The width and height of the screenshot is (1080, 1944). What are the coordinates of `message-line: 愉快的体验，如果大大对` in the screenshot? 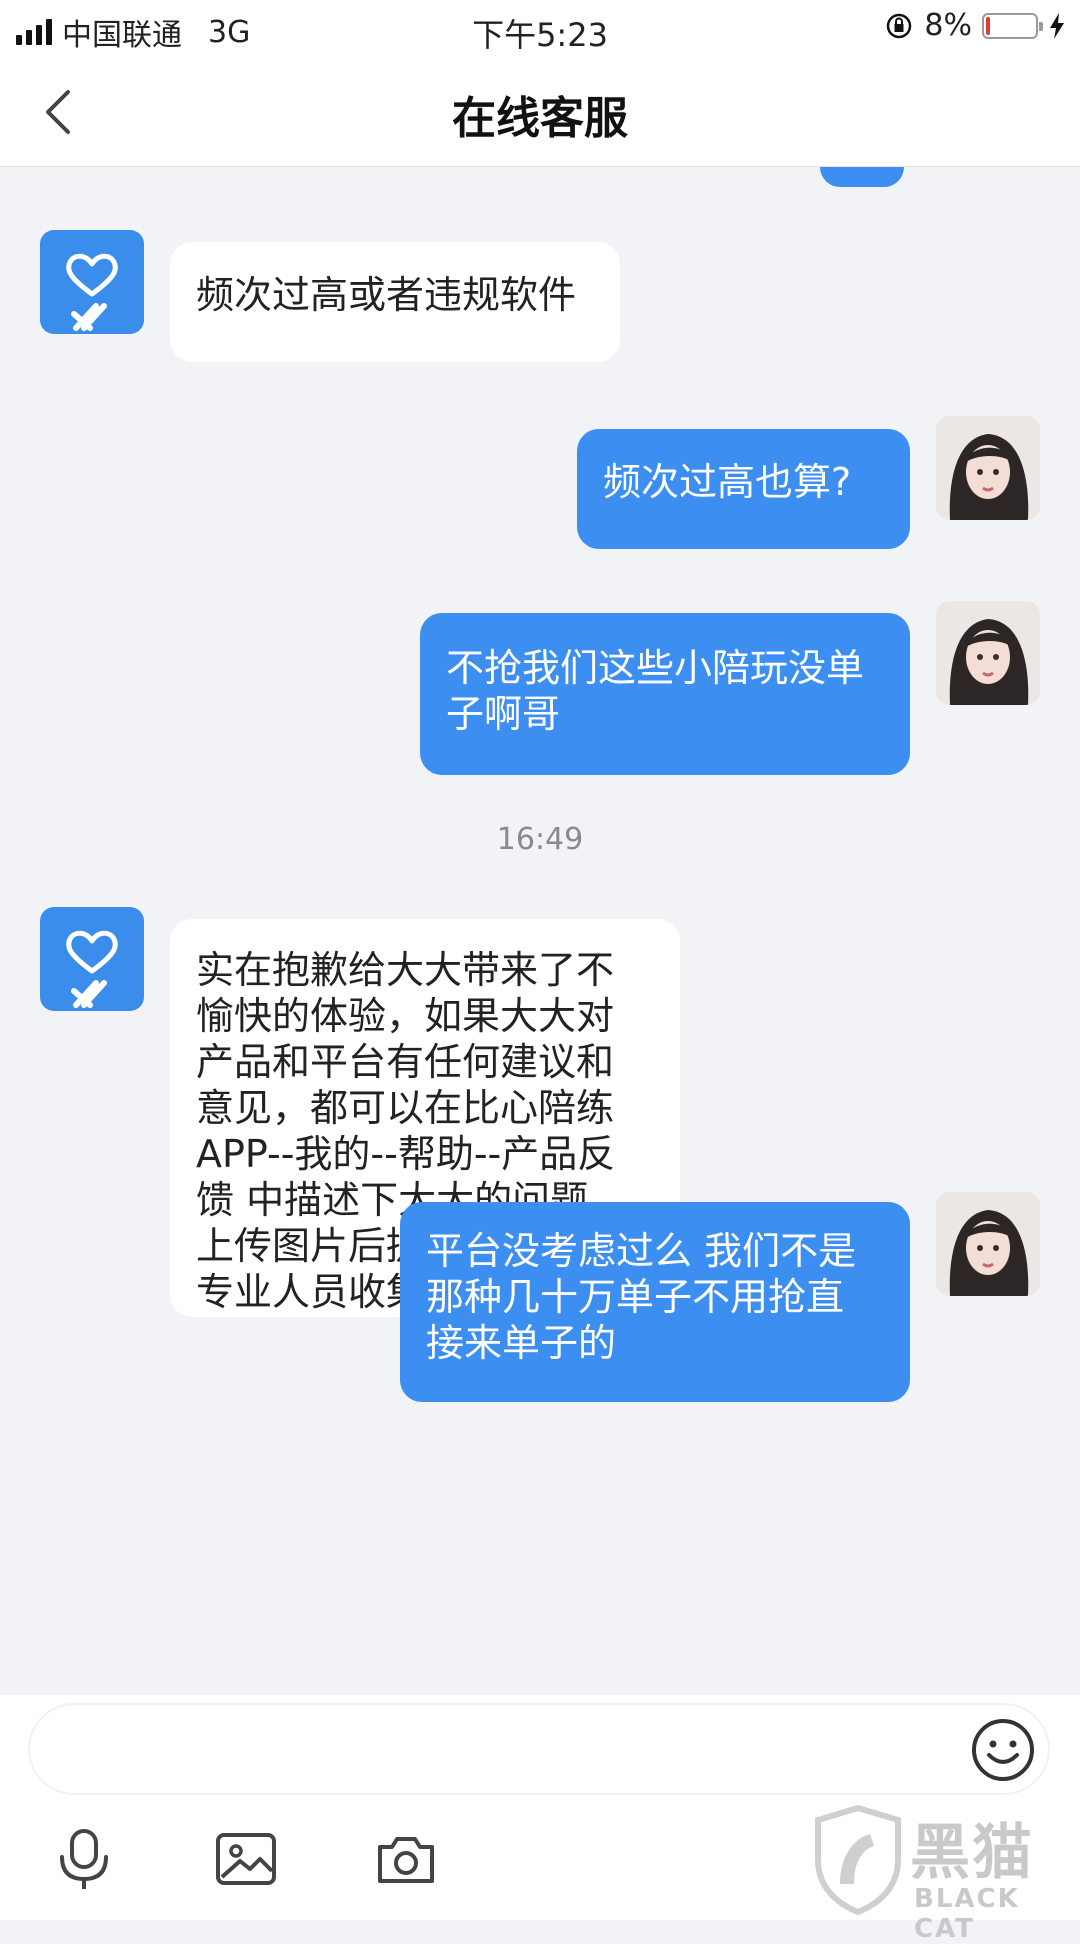 It's located at (405, 1016).